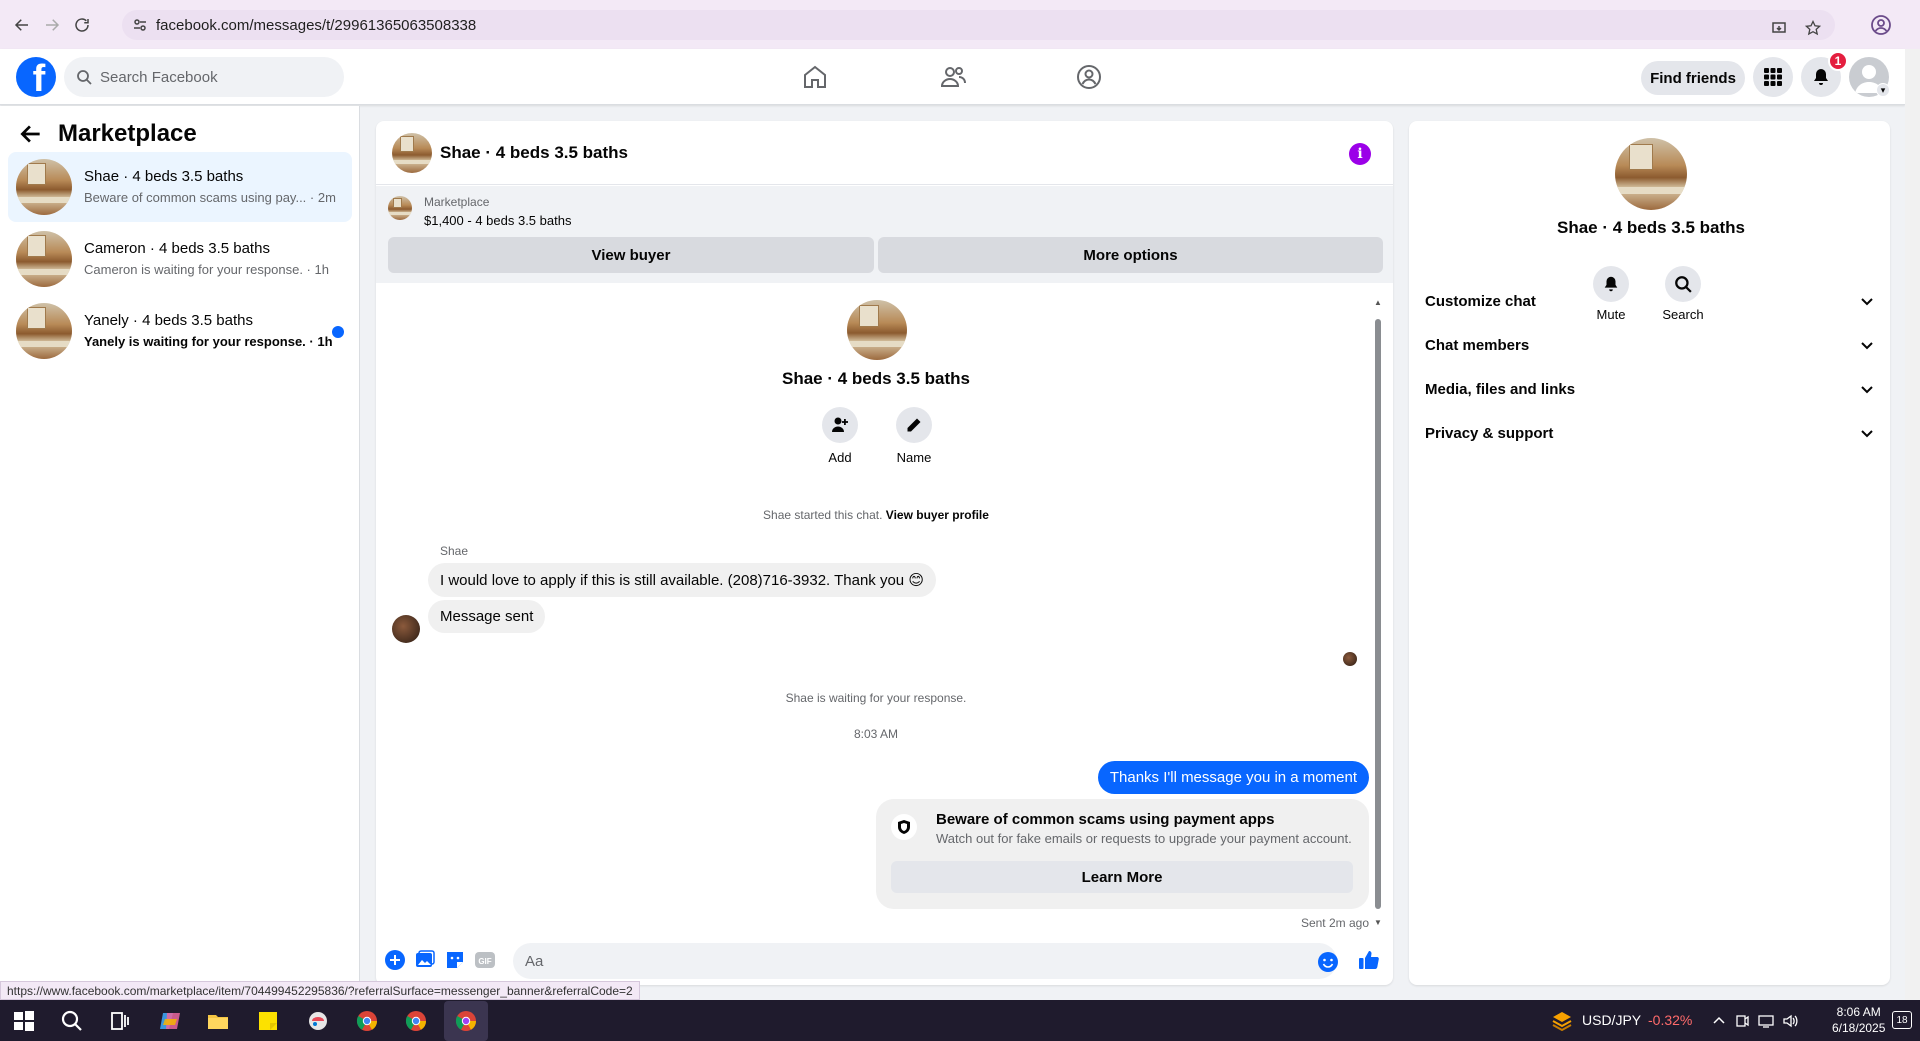  What do you see at coordinates (1838, 61) in the screenshot?
I see `notification-badge: 1` at bounding box center [1838, 61].